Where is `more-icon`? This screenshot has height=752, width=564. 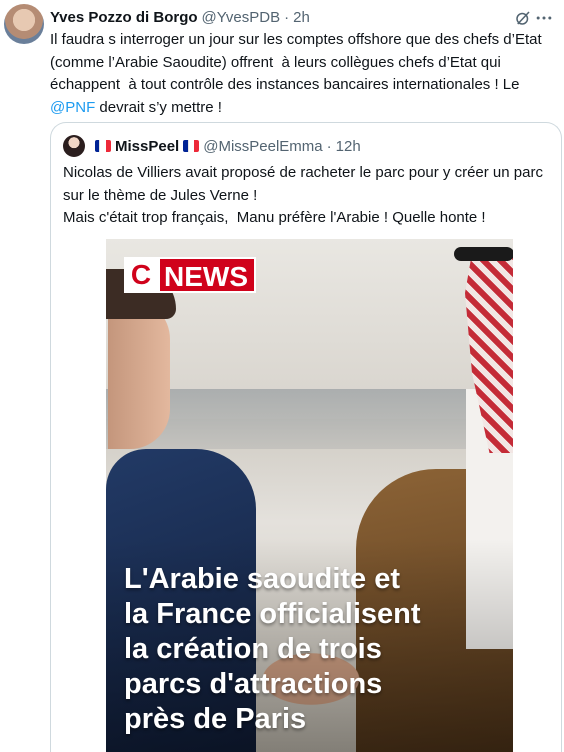
more-icon is located at coordinates (544, 18).